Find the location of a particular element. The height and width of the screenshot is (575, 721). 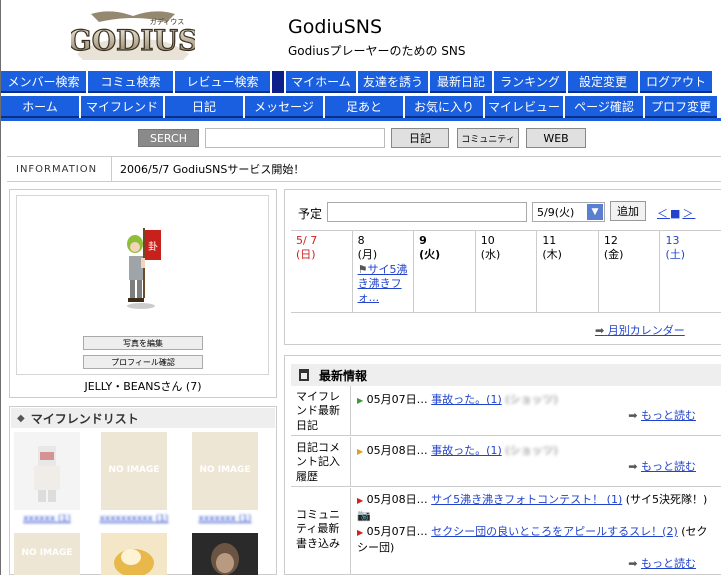

information-text: 2006/5/7 GodiuSNSサービス開始！ is located at coordinates (212, 169).